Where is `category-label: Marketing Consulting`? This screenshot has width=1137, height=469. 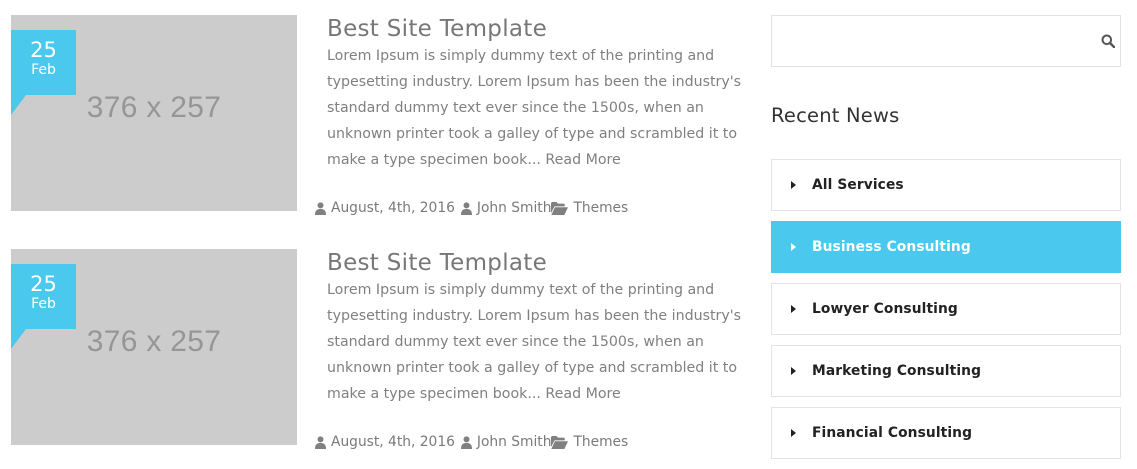
category-label: Marketing Consulting is located at coordinates (897, 371).